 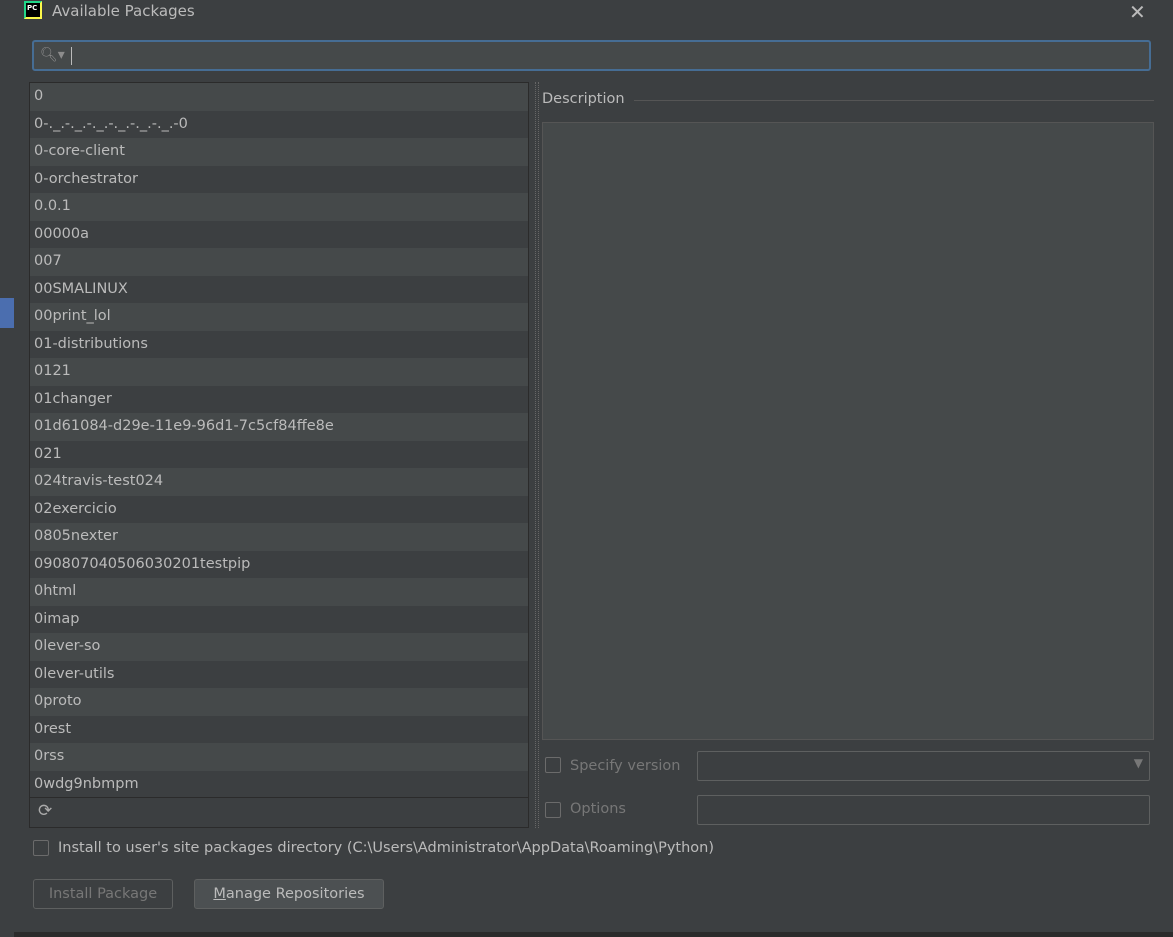 What do you see at coordinates (625, 766) in the screenshot?
I see `specify-version-label: Specify version` at bounding box center [625, 766].